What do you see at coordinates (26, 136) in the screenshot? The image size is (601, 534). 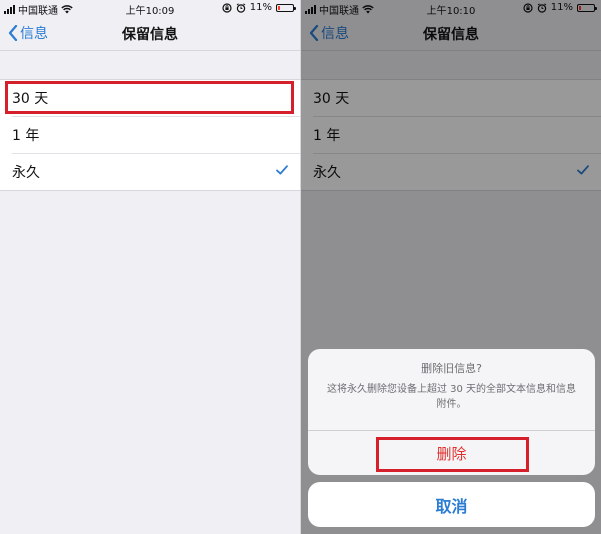 I see `option-label: 1 年` at bounding box center [26, 136].